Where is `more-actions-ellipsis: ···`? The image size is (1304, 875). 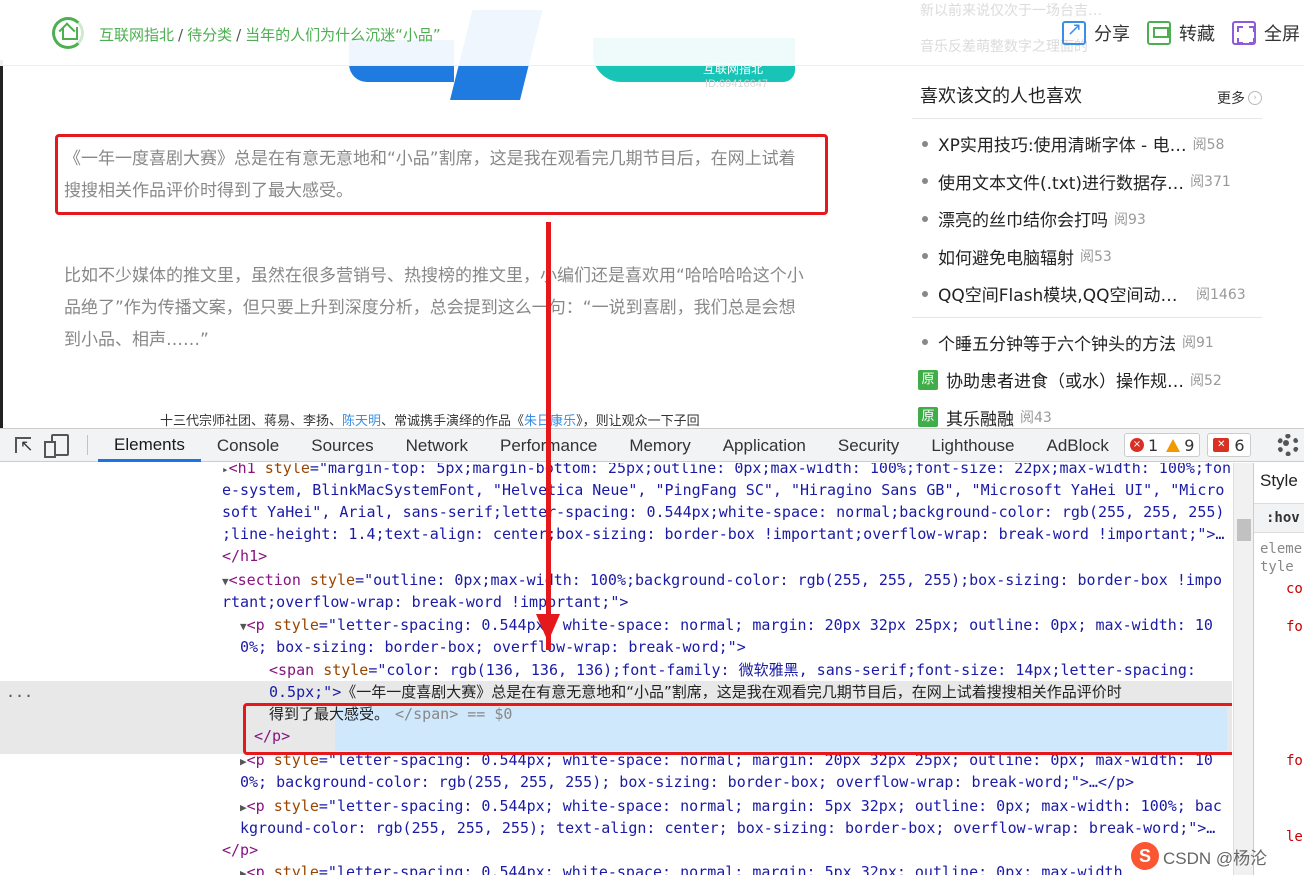
more-actions-ellipsis: ··· is located at coordinates (19, 696).